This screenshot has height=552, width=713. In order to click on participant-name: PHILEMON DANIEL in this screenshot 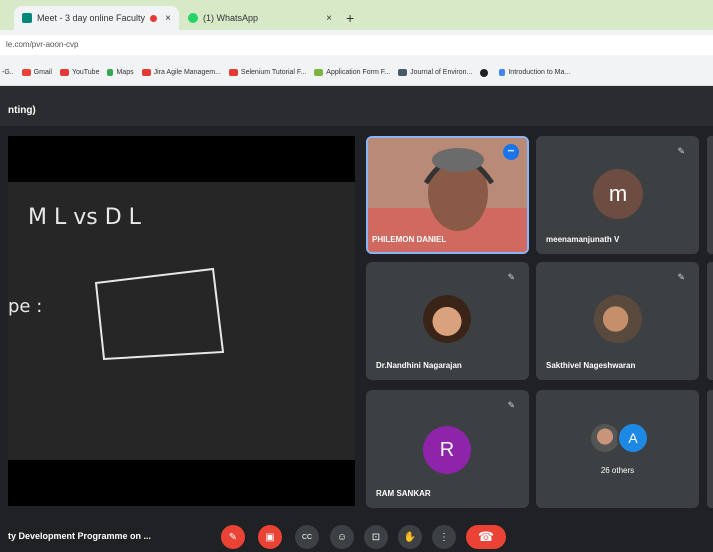, I will do `click(409, 239)`.